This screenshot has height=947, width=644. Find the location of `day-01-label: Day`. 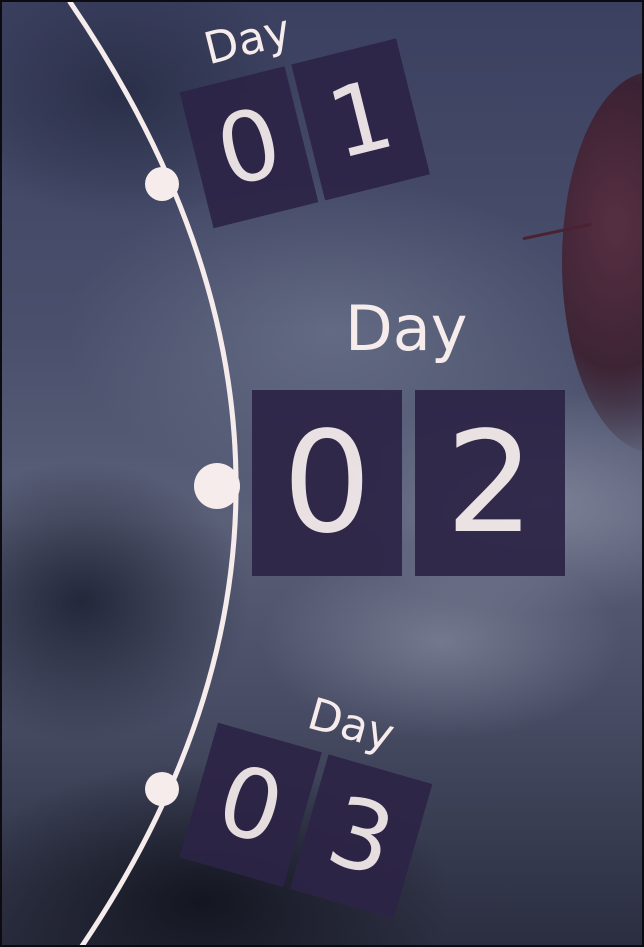

day-01-label: Day is located at coordinates (247, 40).